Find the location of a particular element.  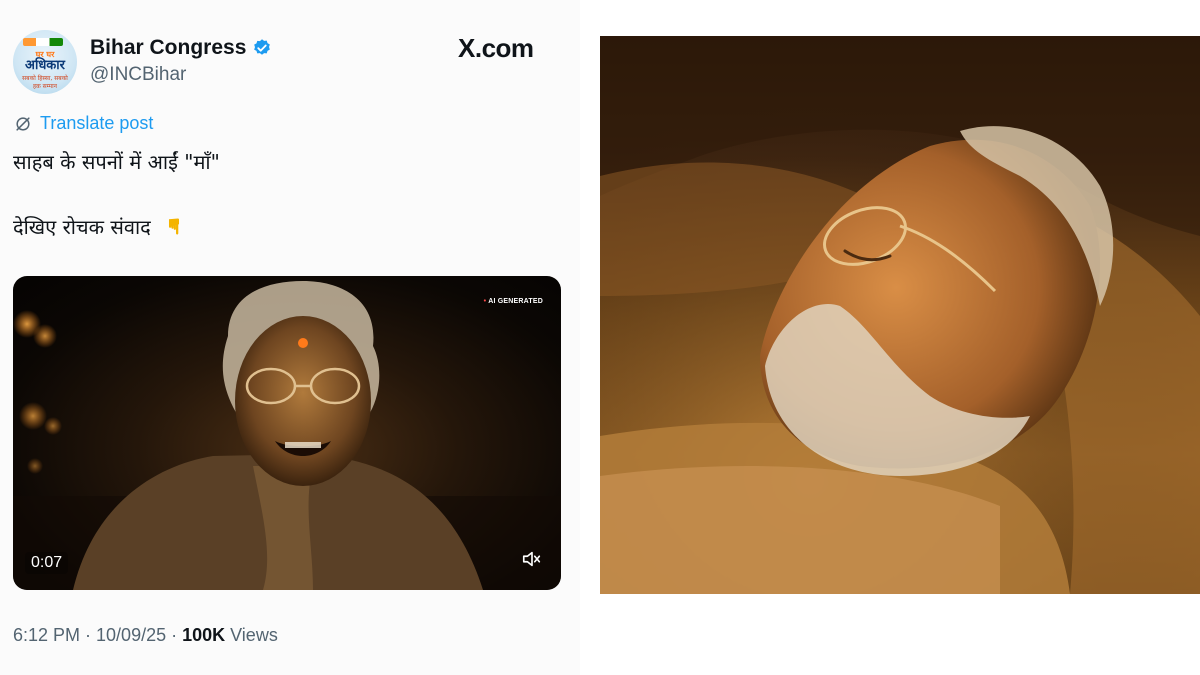

pointing-down-icon: ☛ is located at coordinates (173, 226).